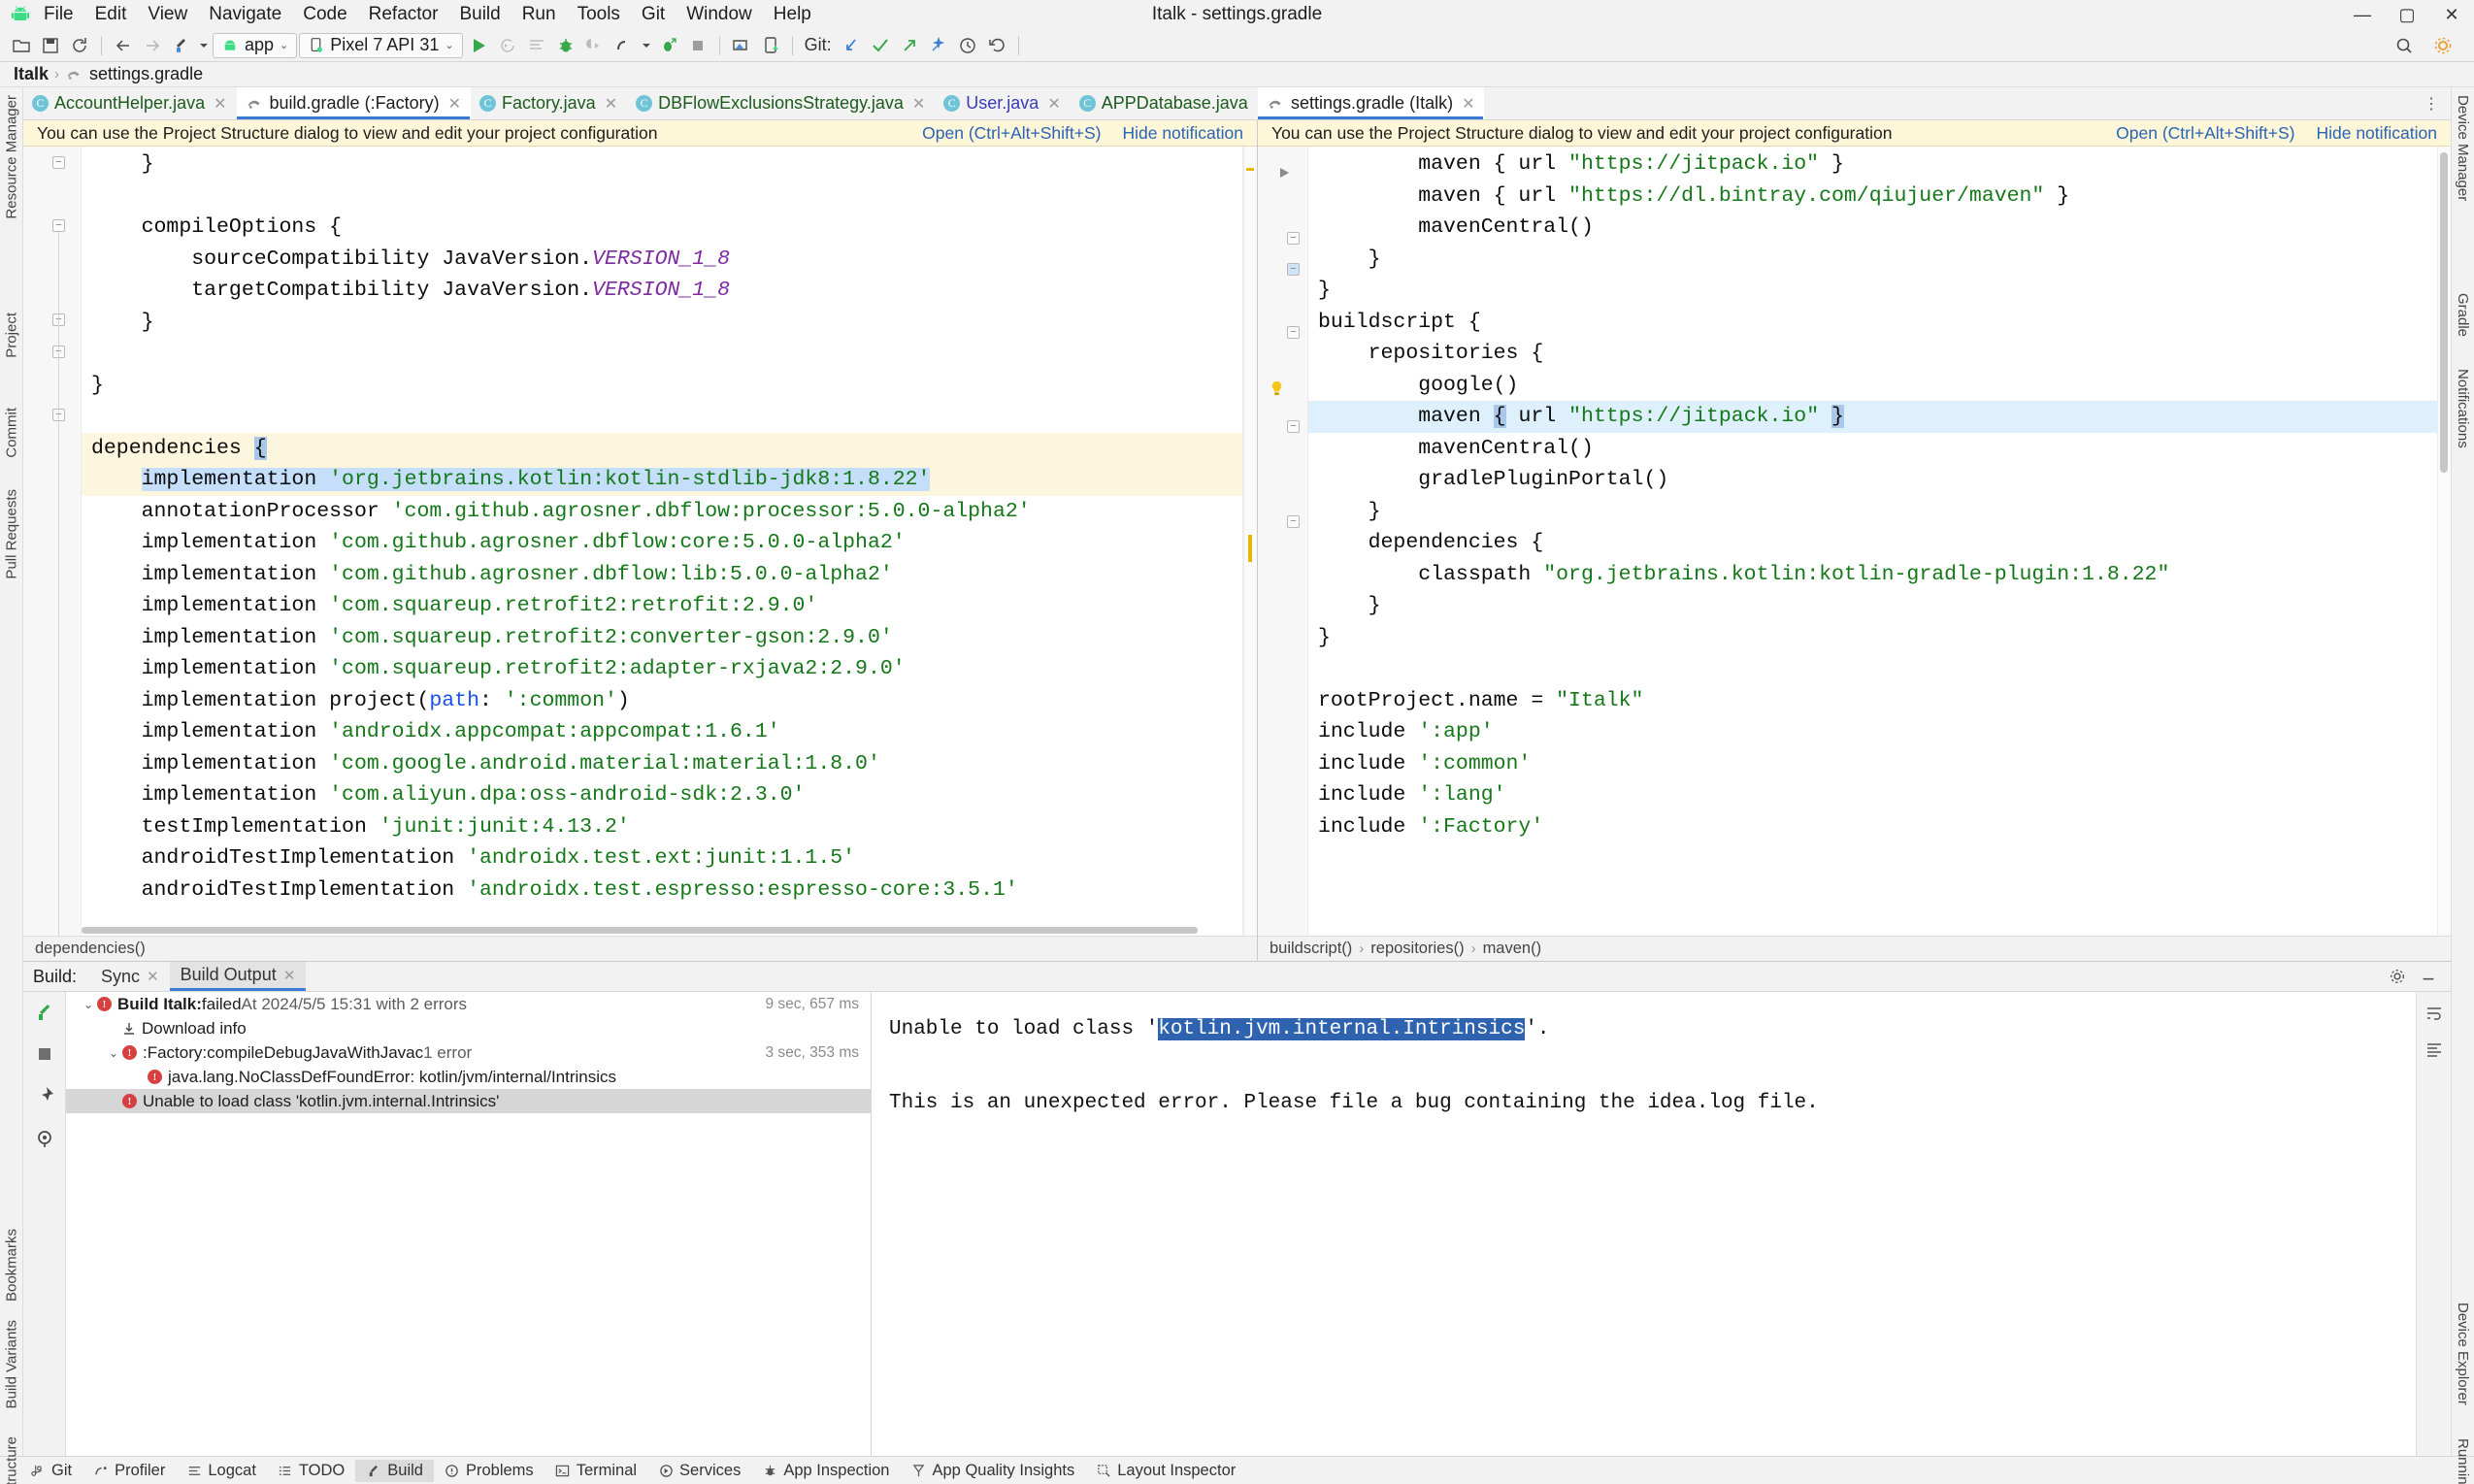  I want to click on code-line: include ':lang', so click(1879, 795).